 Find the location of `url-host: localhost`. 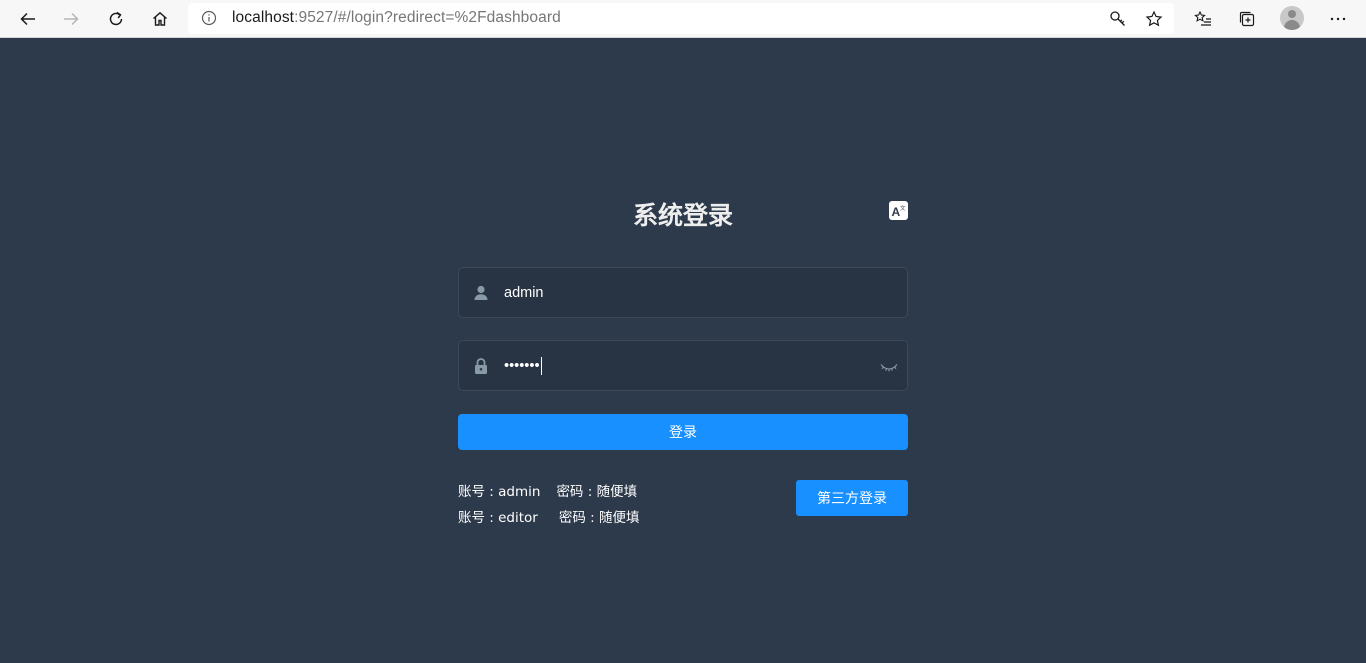

url-host: localhost is located at coordinates (263, 17).